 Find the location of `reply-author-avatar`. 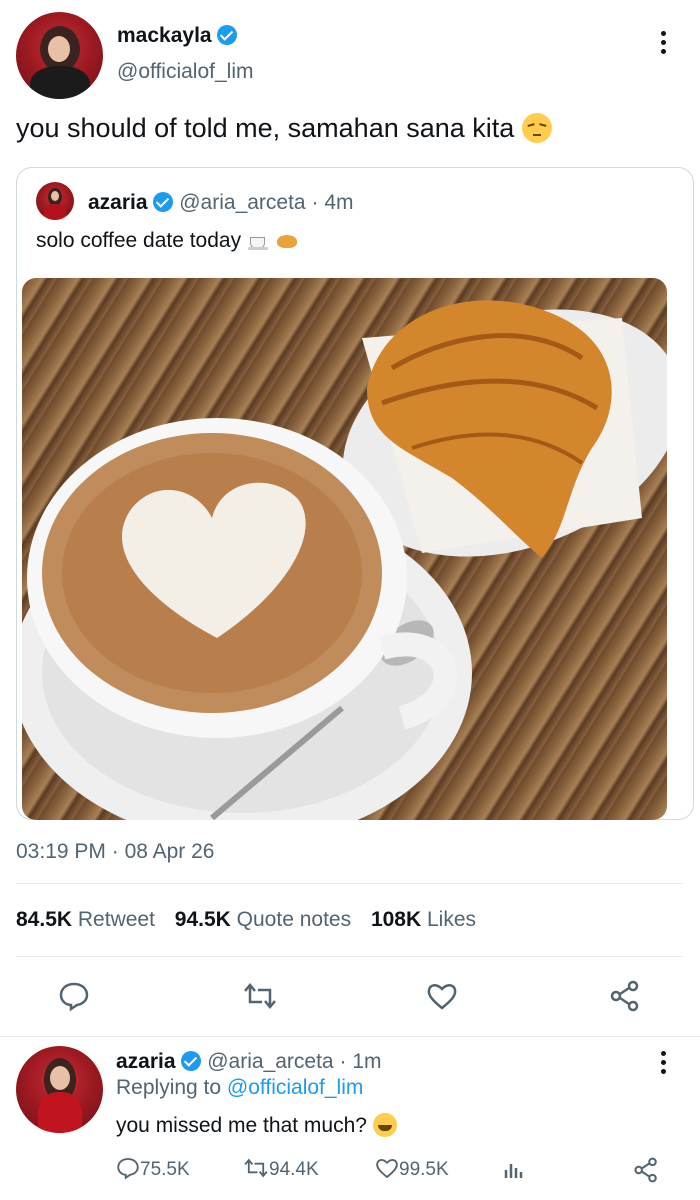

reply-author-avatar is located at coordinates (59, 1089).